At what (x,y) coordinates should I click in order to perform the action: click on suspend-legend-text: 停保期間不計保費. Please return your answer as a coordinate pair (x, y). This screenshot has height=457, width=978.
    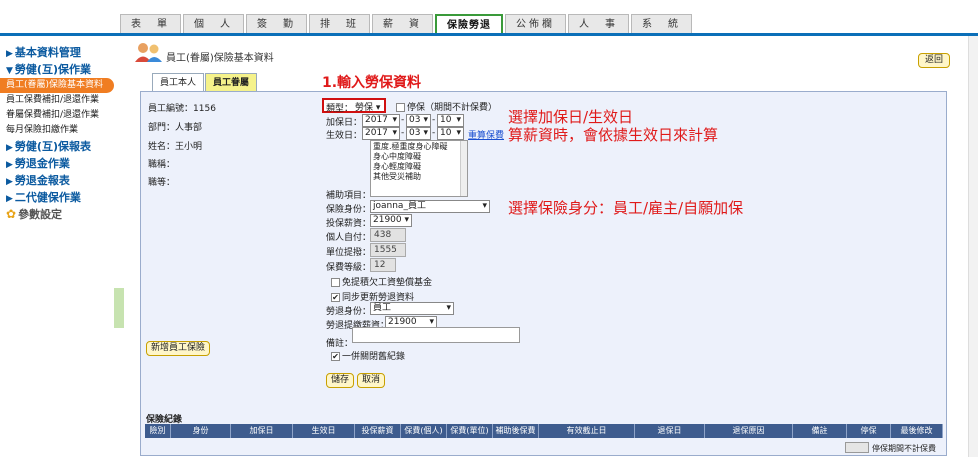
    Looking at the image, I should click on (904, 448).